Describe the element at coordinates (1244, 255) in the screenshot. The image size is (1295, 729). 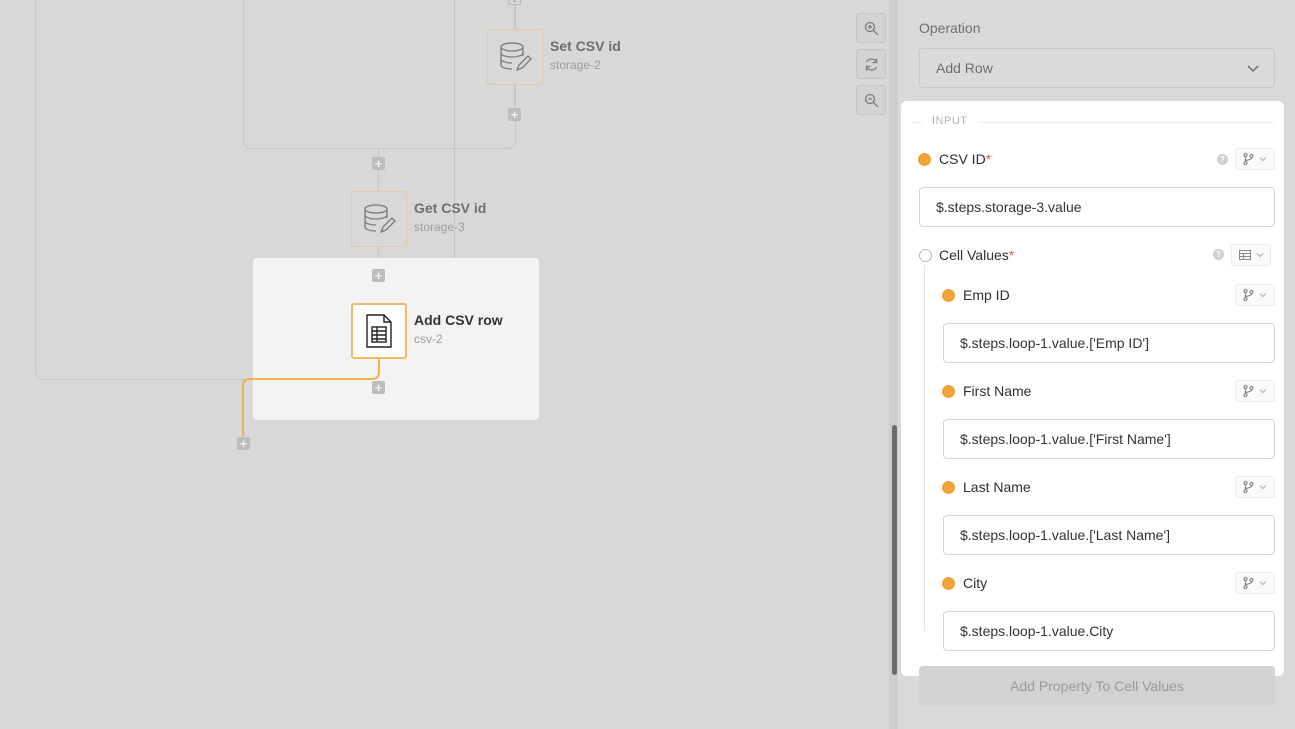
I see `table-icon` at that location.